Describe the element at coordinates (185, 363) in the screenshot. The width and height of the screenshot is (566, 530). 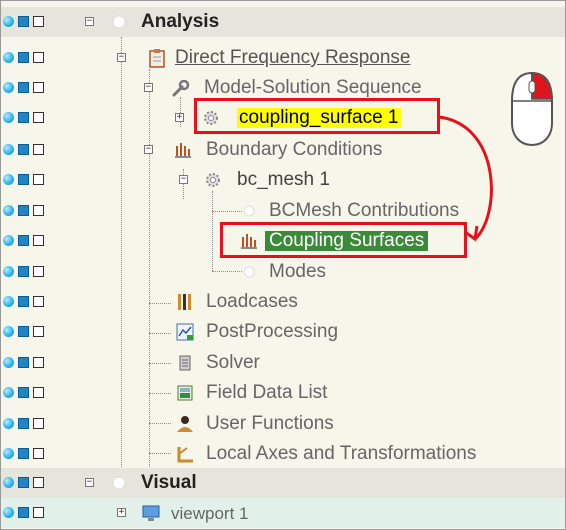
I see `solver-icon` at that location.